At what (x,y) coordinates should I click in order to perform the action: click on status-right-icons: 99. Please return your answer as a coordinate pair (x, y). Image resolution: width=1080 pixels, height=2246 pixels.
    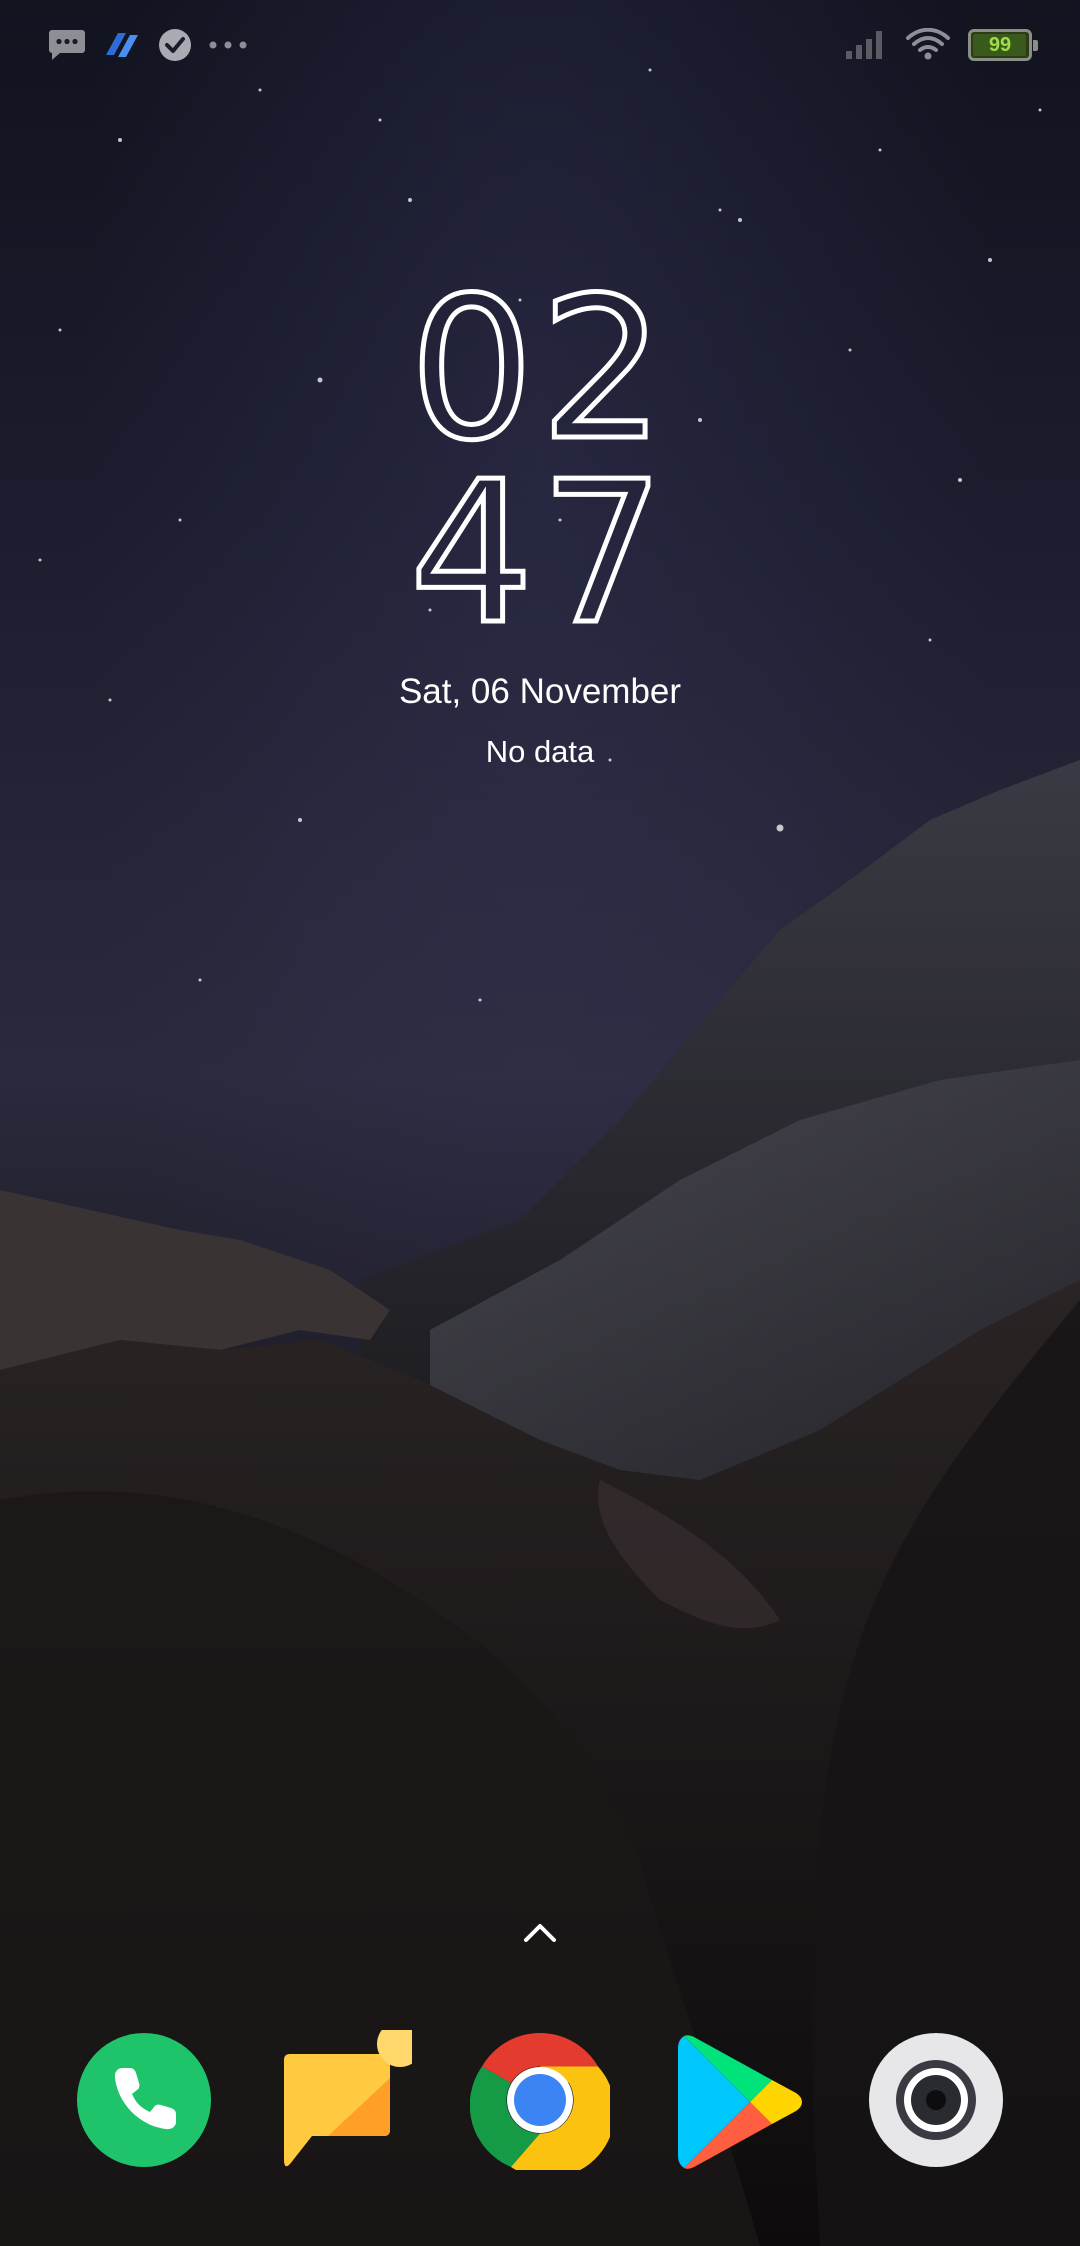
    Looking at the image, I should click on (941, 45).